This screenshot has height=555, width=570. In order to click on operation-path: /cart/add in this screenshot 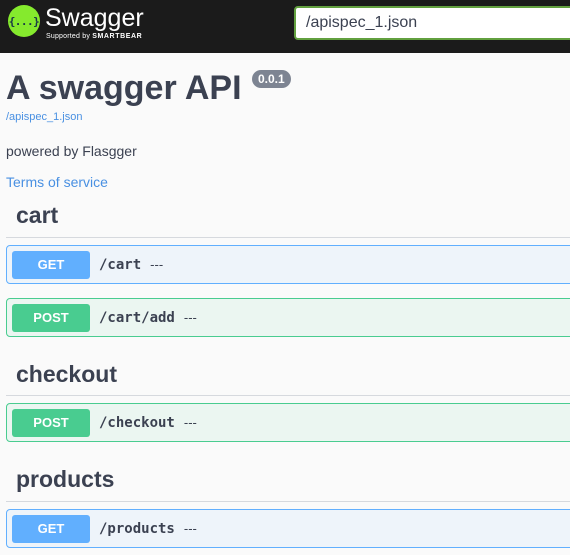, I will do `click(137, 318)`.